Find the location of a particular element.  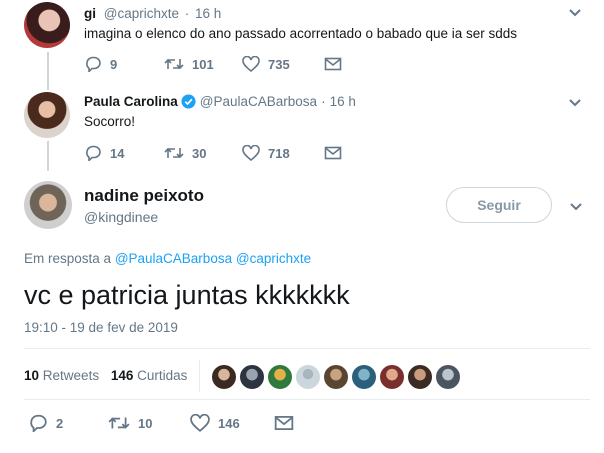

like-count: 146 is located at coordinates (229, 423).